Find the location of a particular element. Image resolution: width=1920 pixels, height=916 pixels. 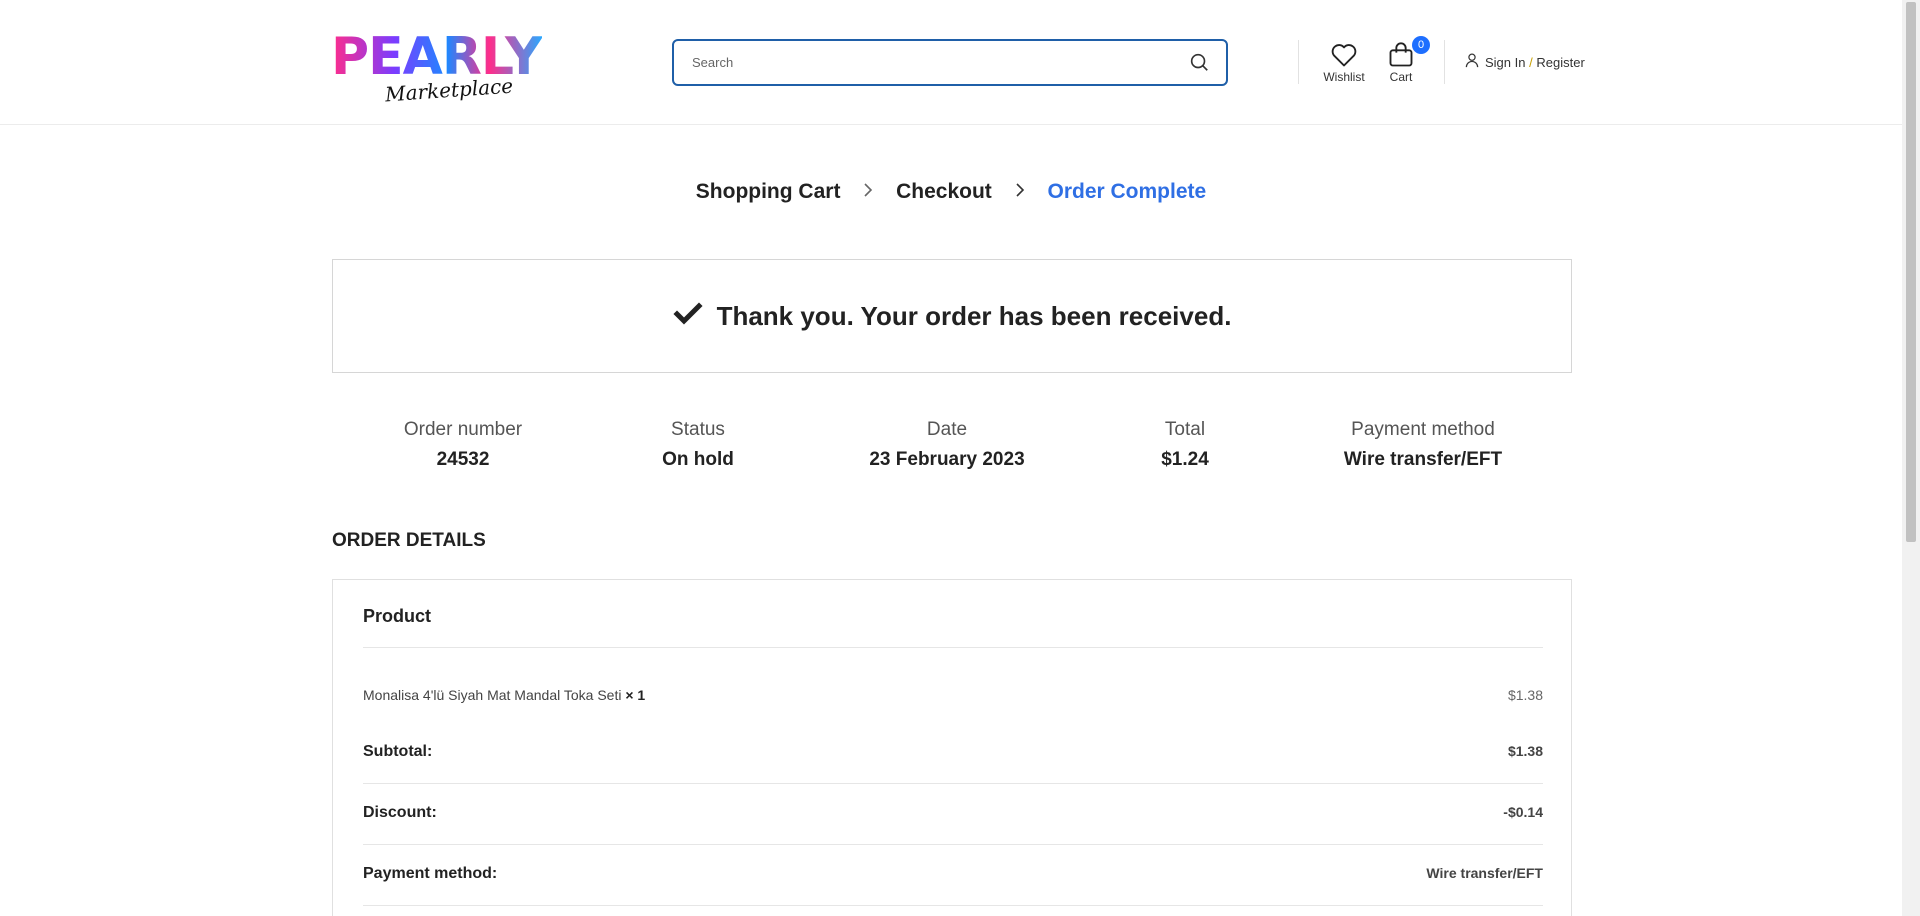

total-label: Total is located at coordinates (1185, 429).